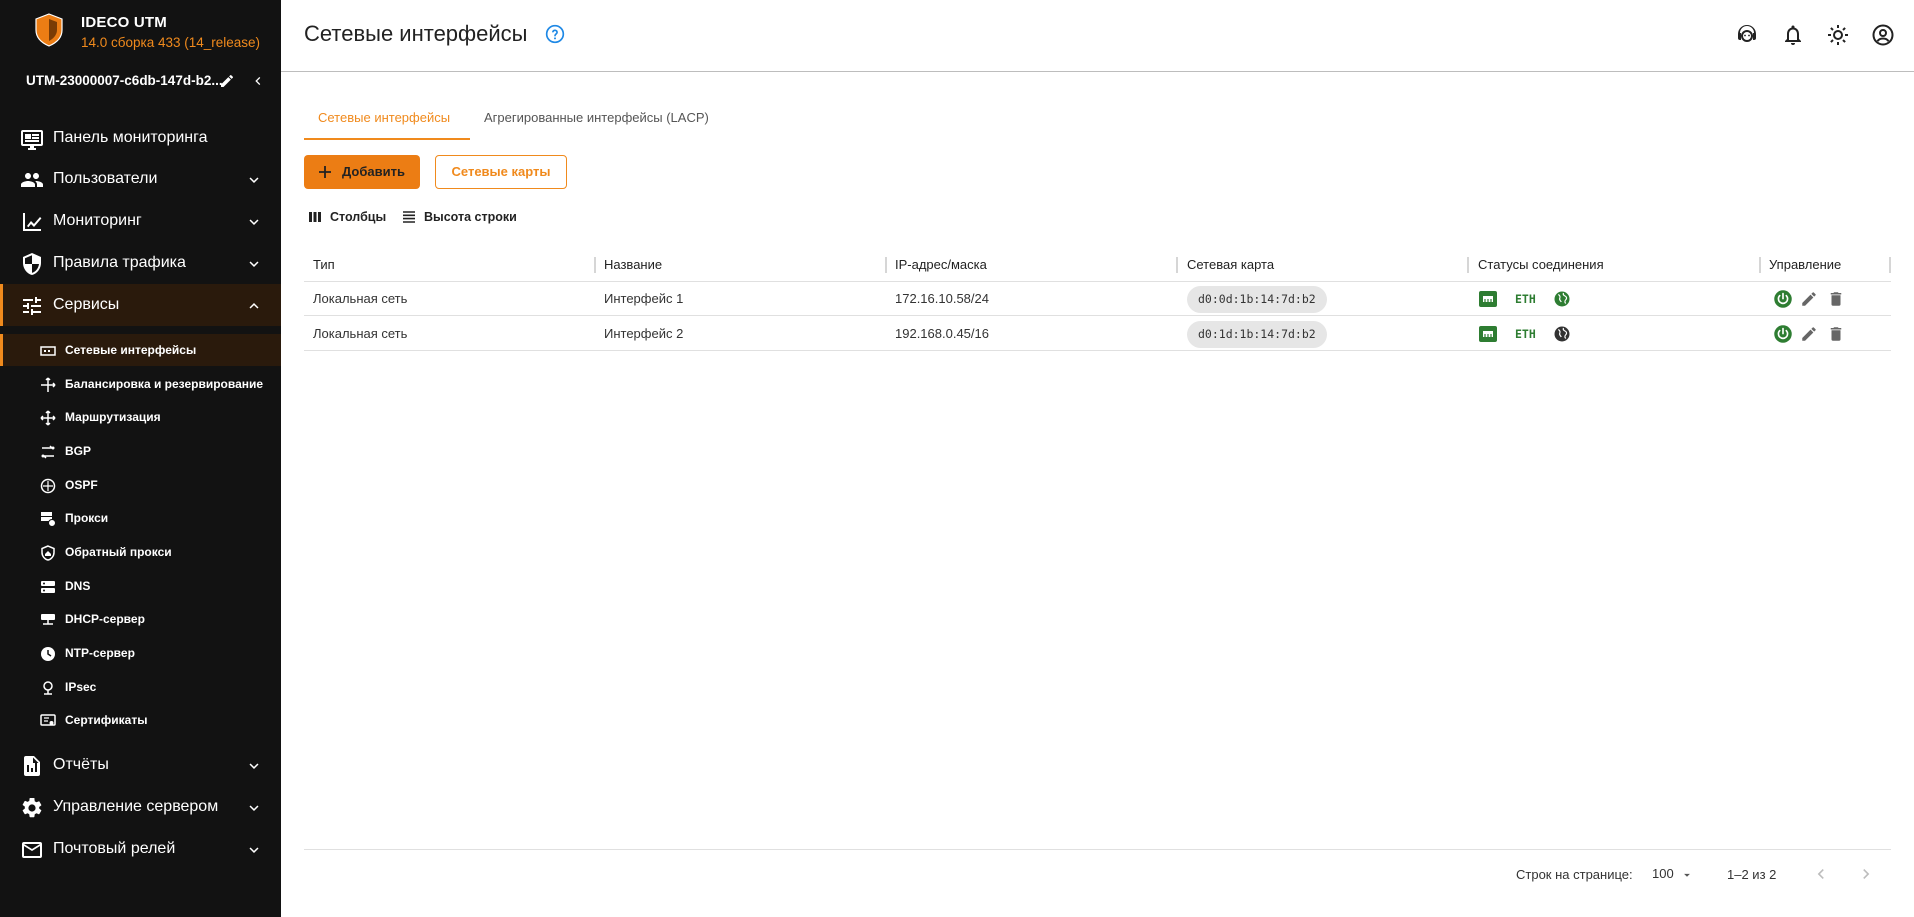 The width and height of the screenshot is (1914, 917). Describe the element at coordinates (1562, 334) in the screenshot. I see `globe-icon` at that location.